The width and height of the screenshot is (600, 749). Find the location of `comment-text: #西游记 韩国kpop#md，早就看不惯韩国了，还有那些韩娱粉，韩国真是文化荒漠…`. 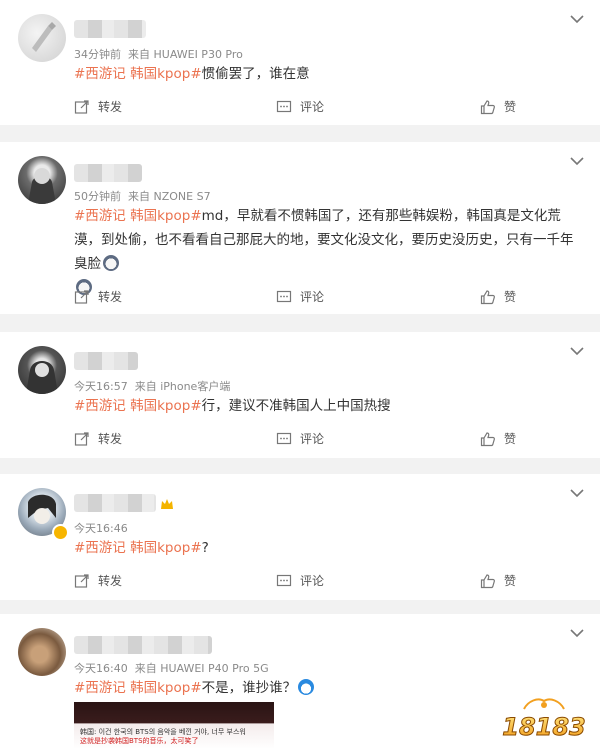

comment-text: #西游记 韩国kpop#md，早就看不惯韩国了，还有那些韩娱粉，韩国真是文化荒漠… is located at coordinates (329, 252).